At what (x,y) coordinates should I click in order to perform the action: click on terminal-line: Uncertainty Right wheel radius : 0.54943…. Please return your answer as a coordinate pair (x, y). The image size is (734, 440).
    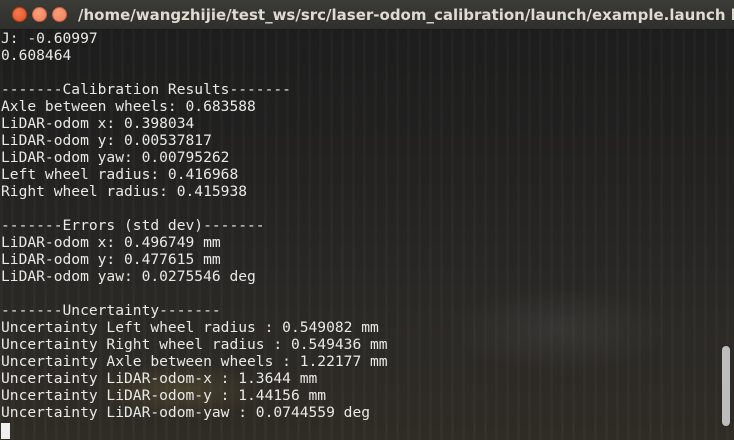
    Looking at the image, I should click on (194, 344).